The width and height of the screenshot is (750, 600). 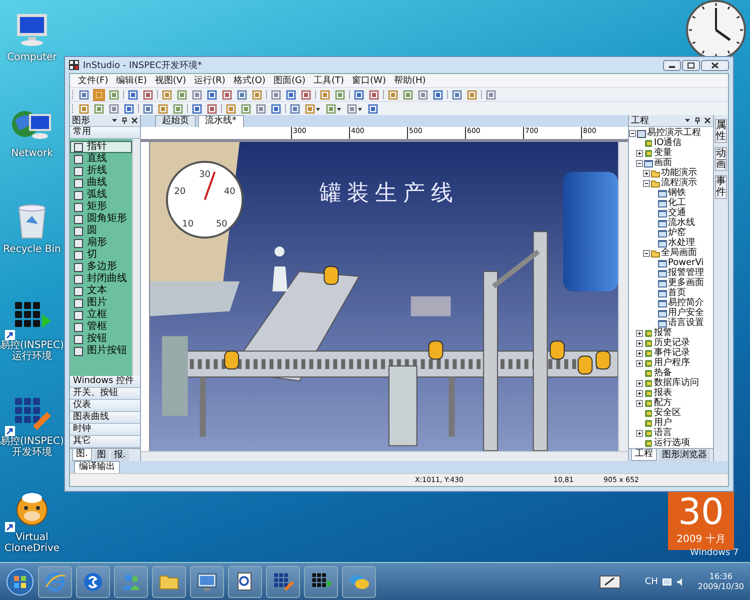 What do you see at coordinates (644, 455) in the screenshot?
I see `panel-tab: 工程` at bounding box center [644, 455].